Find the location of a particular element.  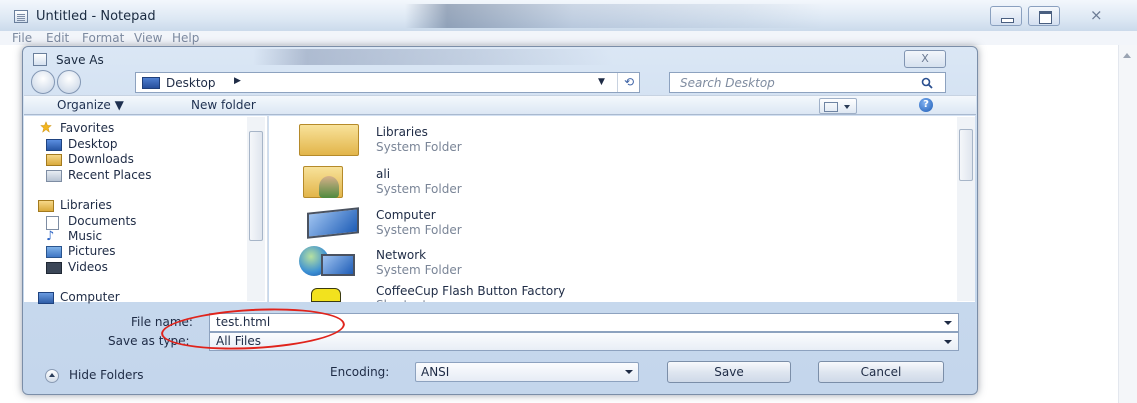

nav-desktop: Desktop is located at coordinates (93, 144).